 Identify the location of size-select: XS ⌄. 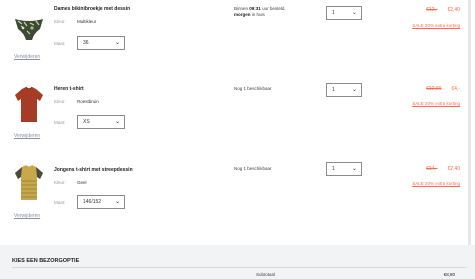
(101, 122).